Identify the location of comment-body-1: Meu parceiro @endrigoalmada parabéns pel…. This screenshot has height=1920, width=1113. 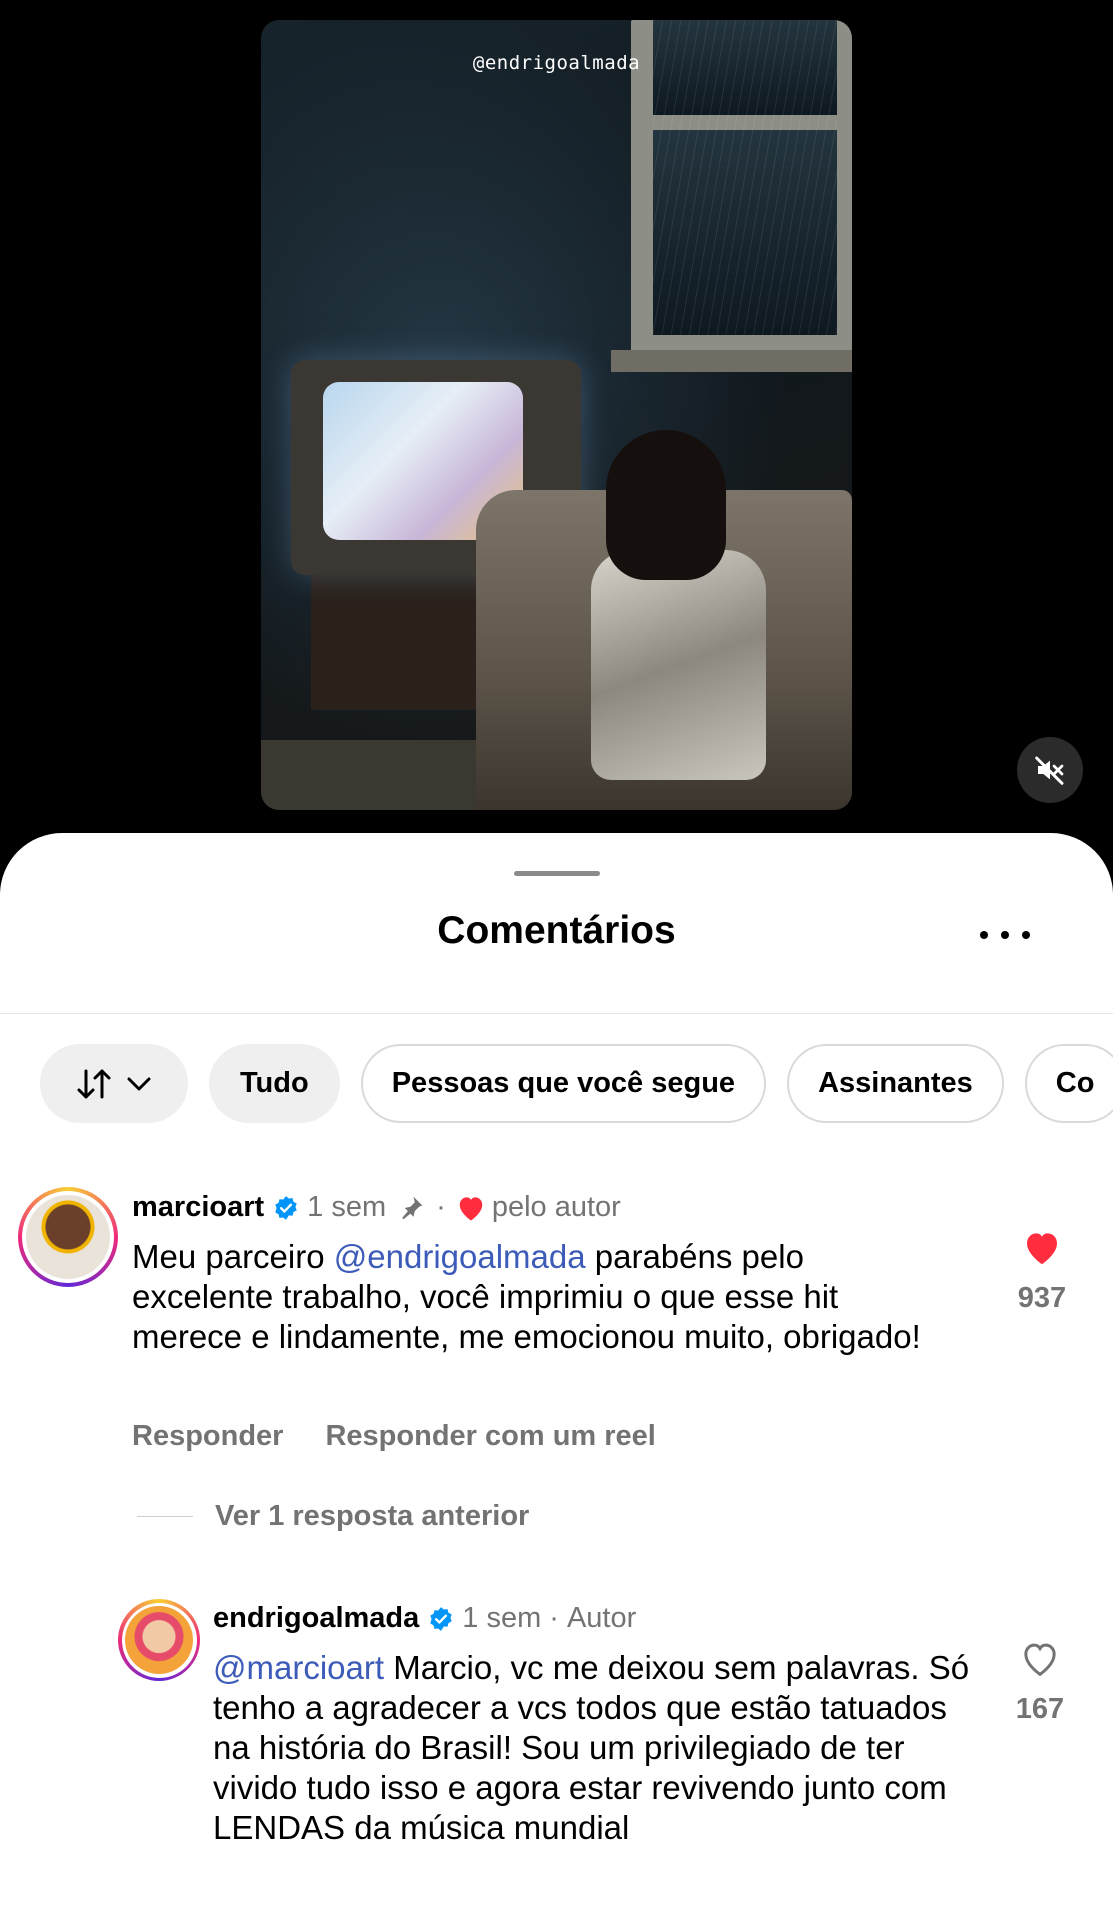
(537, 1297).